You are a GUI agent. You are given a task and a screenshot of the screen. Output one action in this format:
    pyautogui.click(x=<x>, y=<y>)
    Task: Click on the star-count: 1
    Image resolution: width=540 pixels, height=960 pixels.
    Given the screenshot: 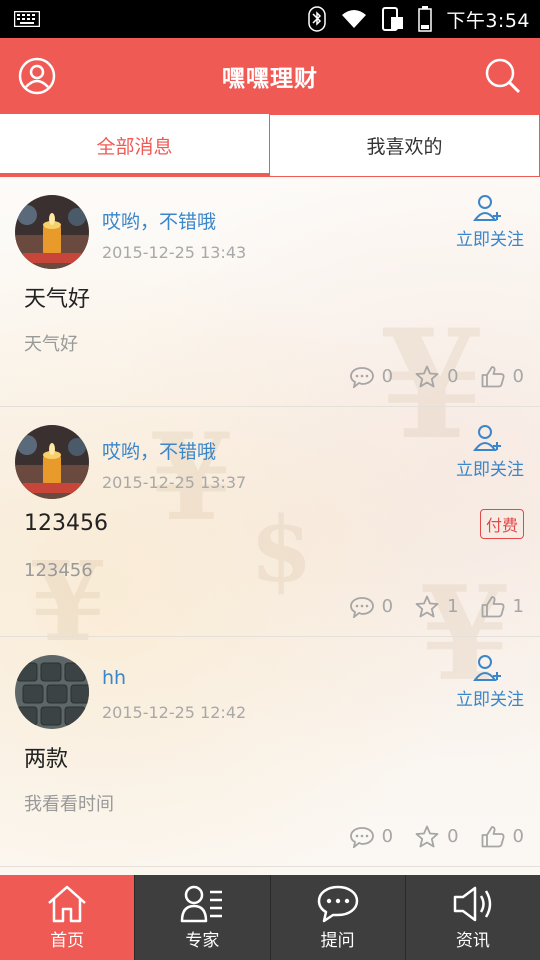 What is the action you would take?
    pyautogui.click(x=453, y=606)
    